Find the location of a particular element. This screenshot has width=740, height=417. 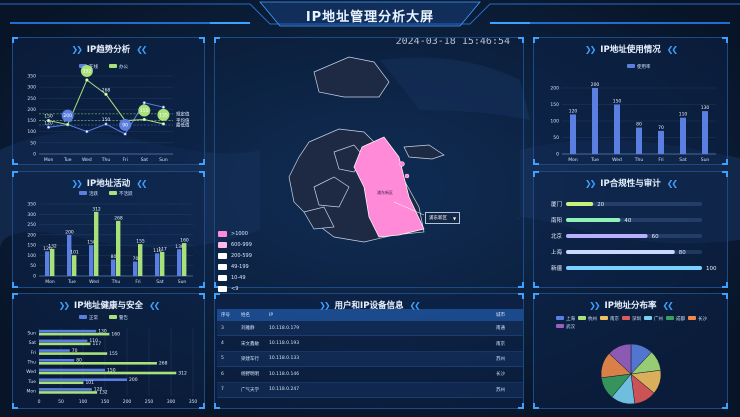

bar-label: 101 is located at coordinates (89, 383).